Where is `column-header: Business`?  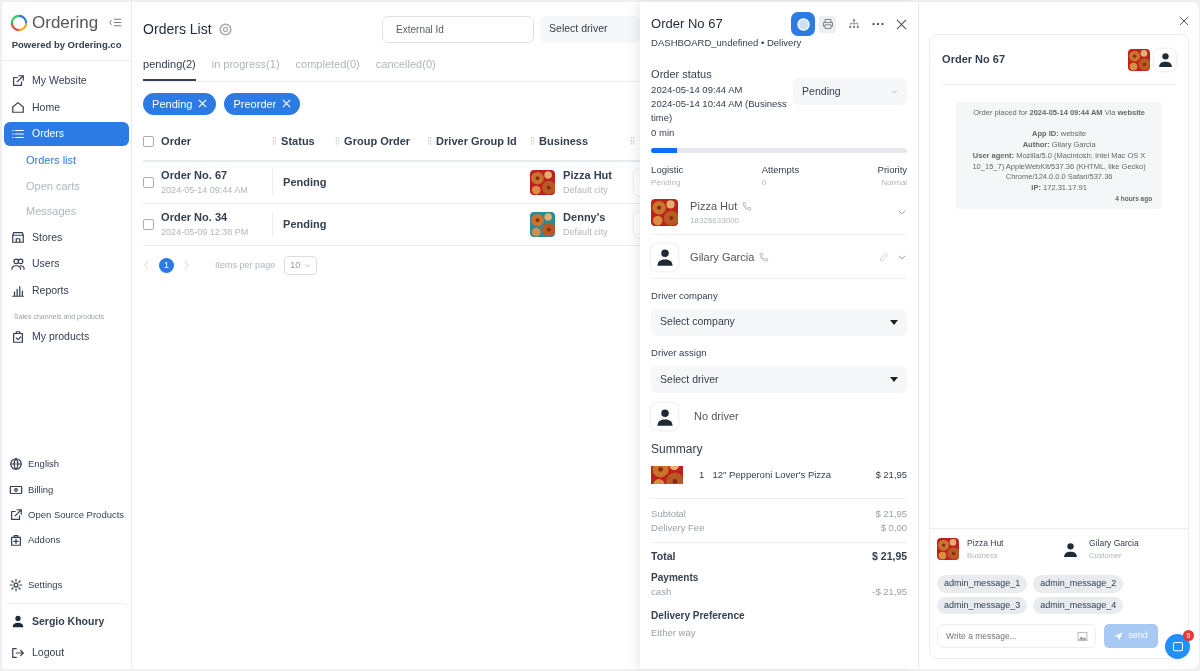
column-header: Business is located at coordinates (564, 141).